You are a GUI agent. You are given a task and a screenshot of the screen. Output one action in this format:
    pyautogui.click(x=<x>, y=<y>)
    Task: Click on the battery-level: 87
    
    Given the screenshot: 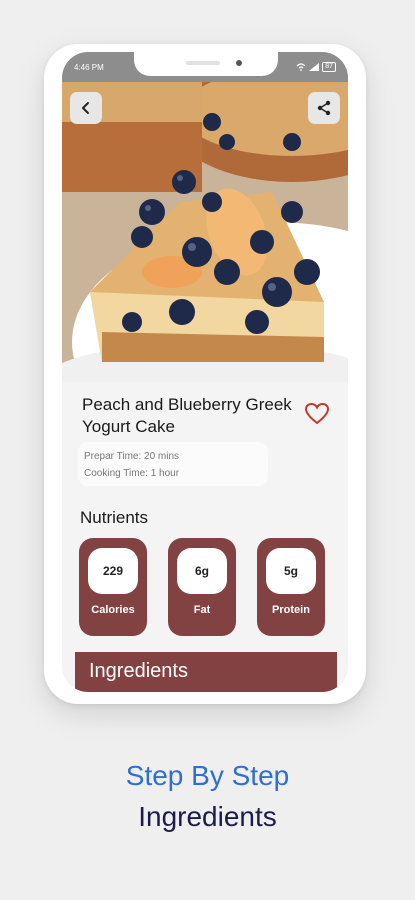 What is the action you would take?
    pyautogui.click(x=329, y=66)
    